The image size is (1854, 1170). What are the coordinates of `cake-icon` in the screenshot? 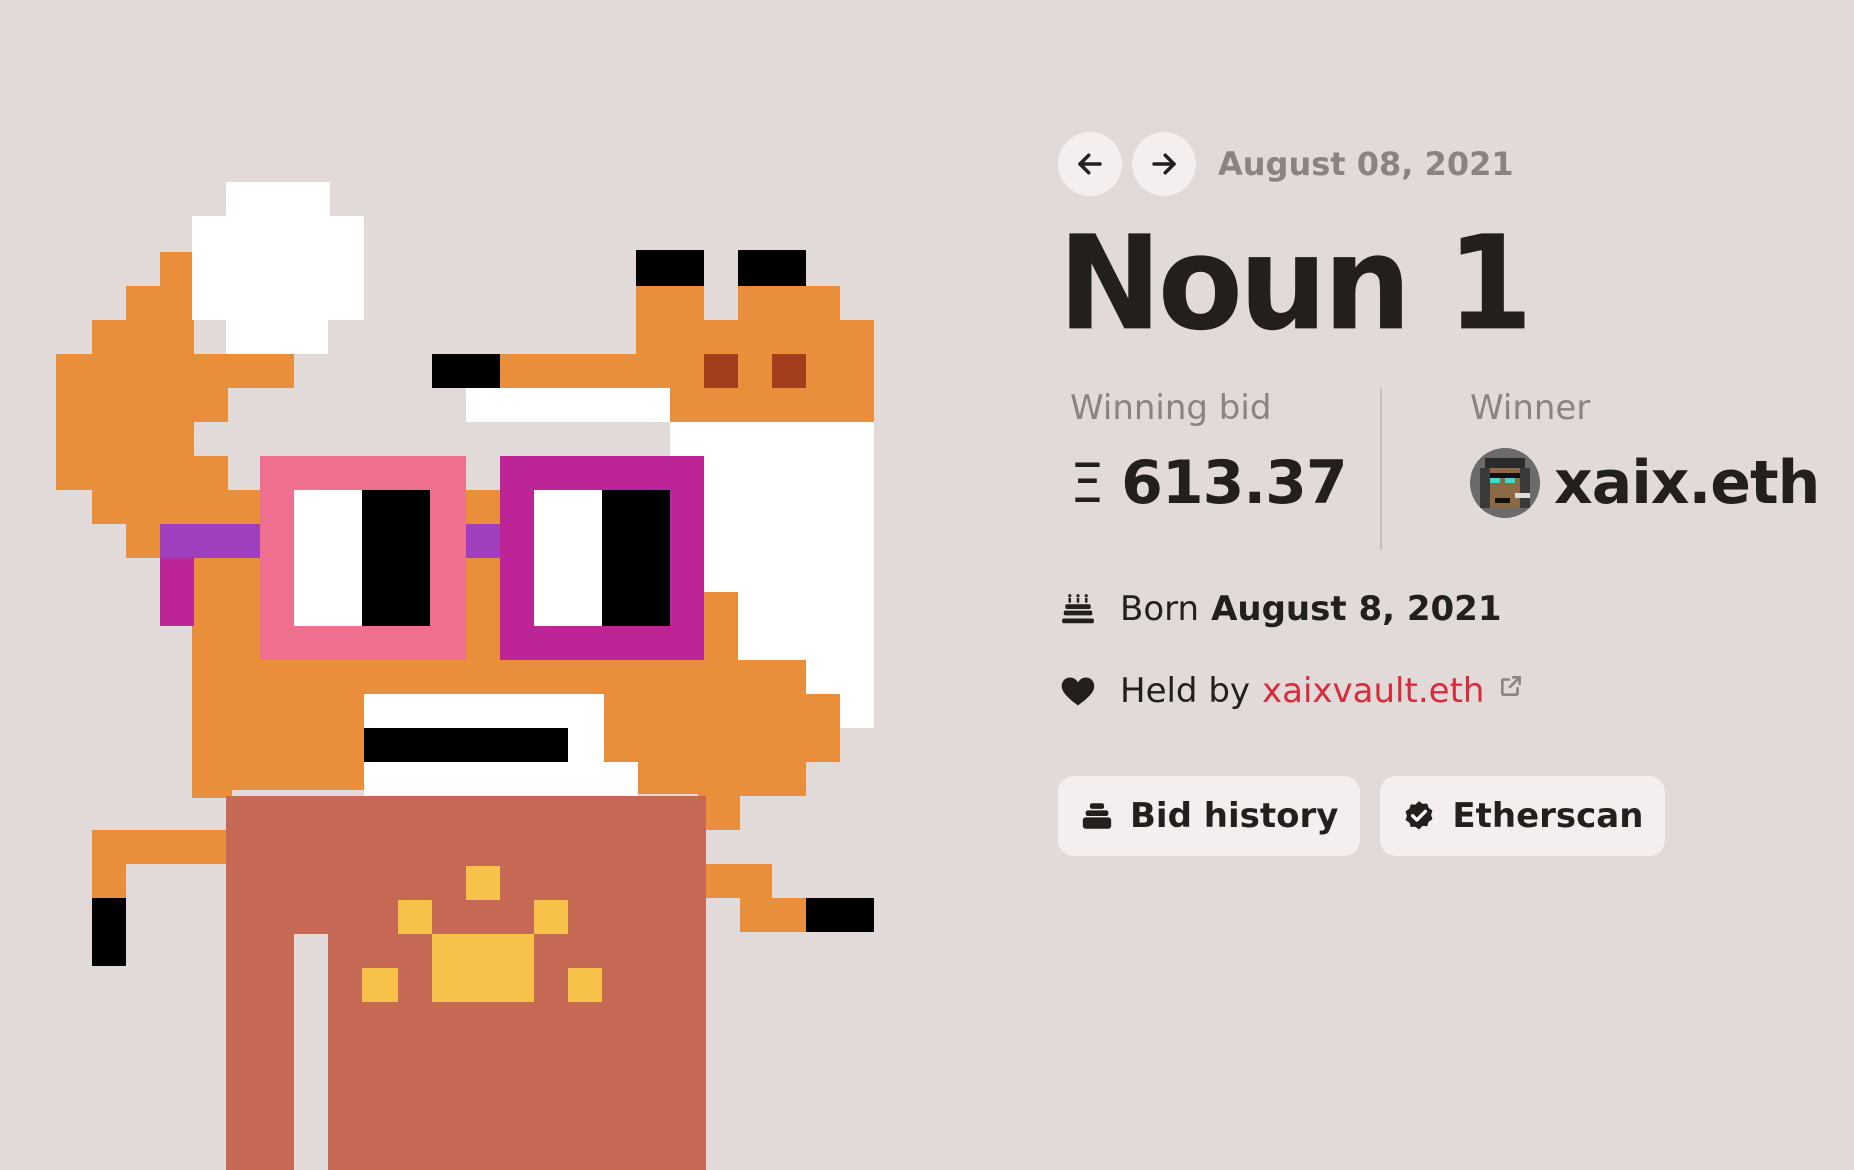 It's located at (1078, 609).